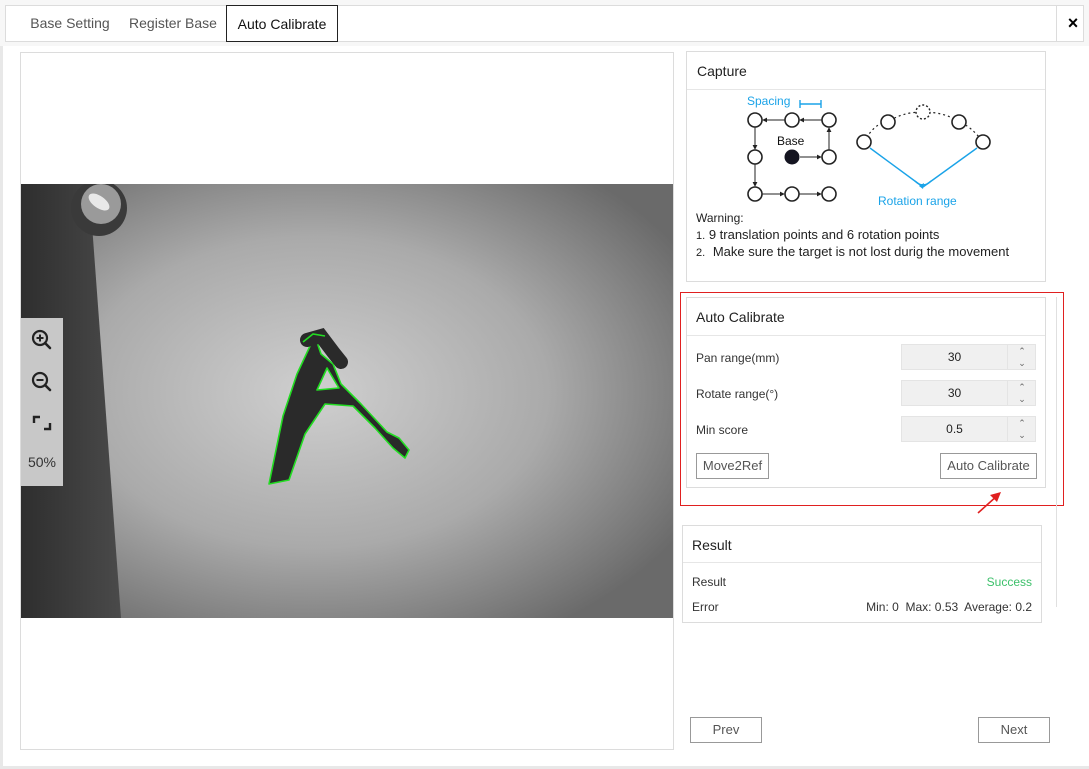 The image size is (1089, 769). Describe the element at coordinates (1072, 23) in the screenshot. I see `close-icon: ×` at that location.